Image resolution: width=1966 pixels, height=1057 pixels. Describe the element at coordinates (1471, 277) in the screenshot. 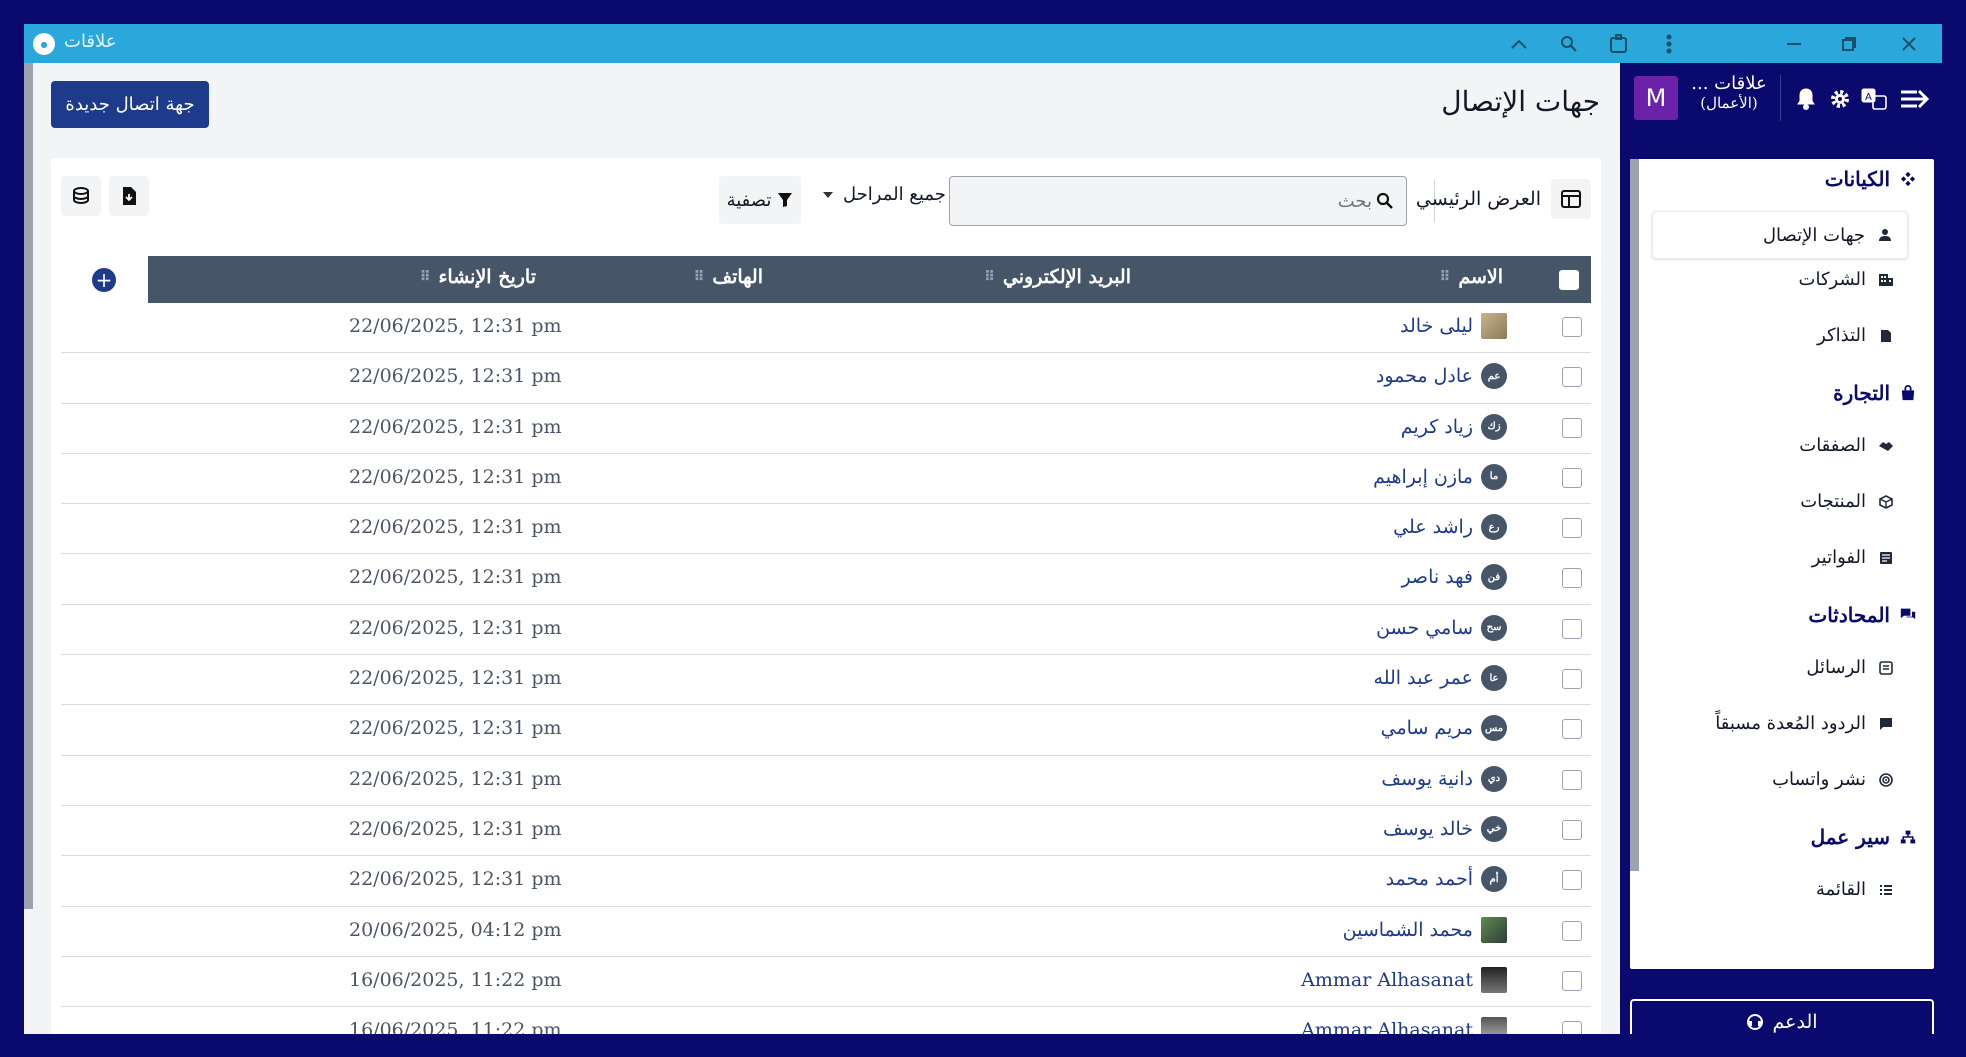

I see `column-header-name: الاسم ⠿` at that location.